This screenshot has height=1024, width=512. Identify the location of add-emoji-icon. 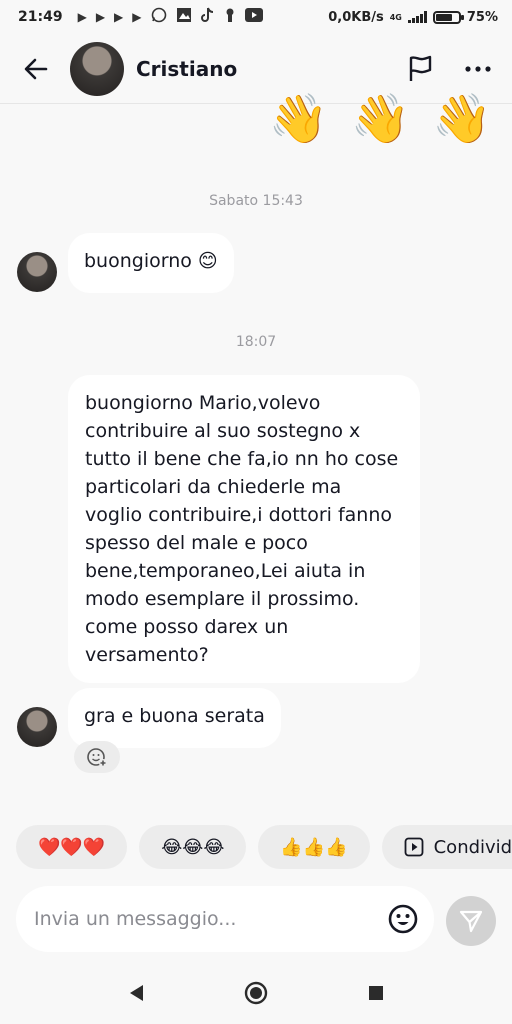
(97, 757).